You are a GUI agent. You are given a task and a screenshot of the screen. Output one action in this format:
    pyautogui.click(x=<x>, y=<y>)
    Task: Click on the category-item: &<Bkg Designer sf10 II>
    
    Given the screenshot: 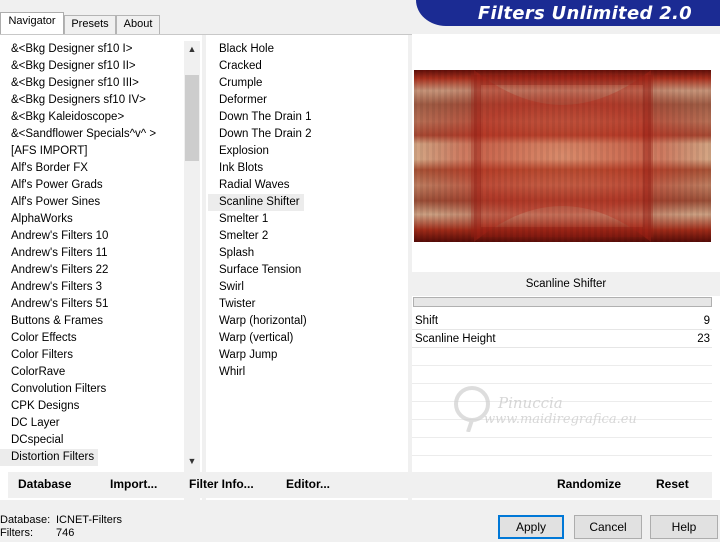 What is the action you would take?
    pyautogui.click(x=92, y=66)
    